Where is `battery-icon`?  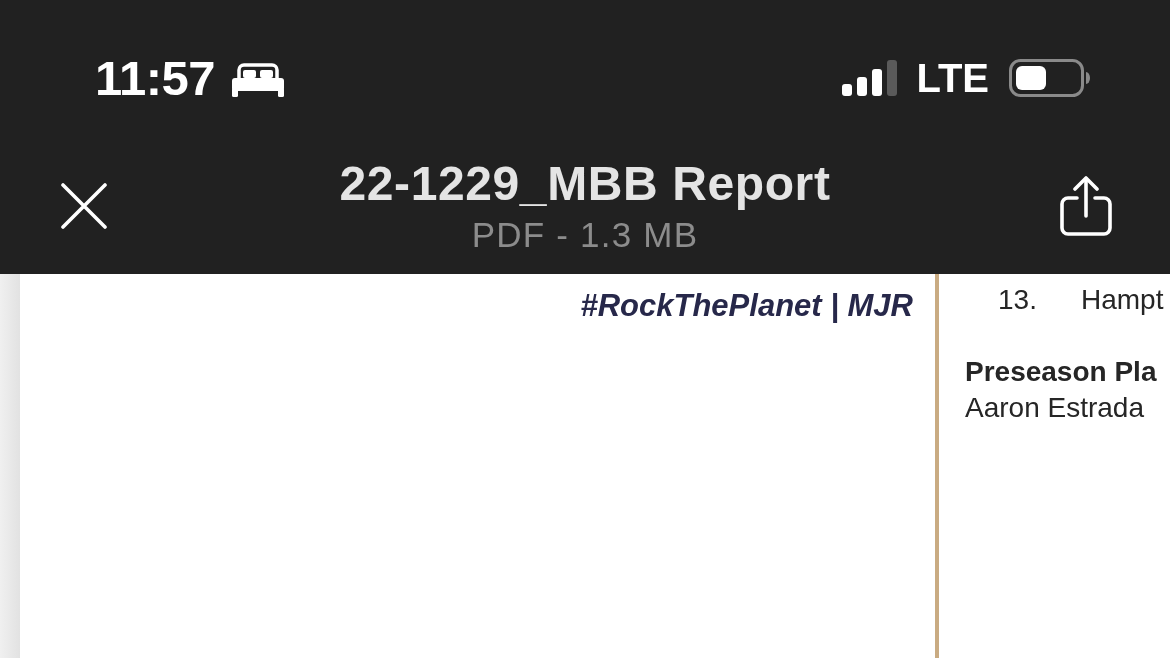
battery-icon is located at coordinates (1049, 78).